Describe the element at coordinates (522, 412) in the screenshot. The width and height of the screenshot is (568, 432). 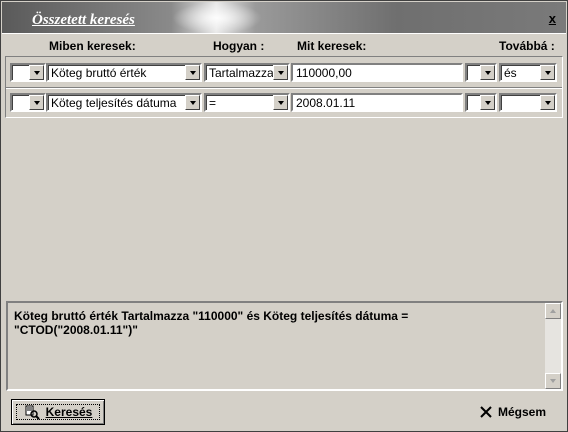
I see `cancel-button-label: Mégsem` at that location.